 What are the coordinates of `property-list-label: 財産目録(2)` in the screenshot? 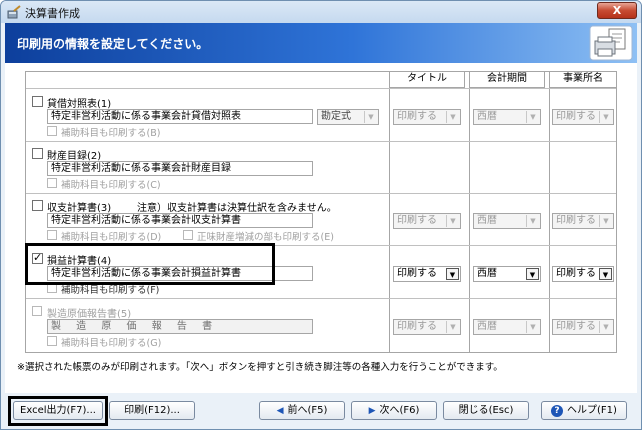 It's located at (74, 156).